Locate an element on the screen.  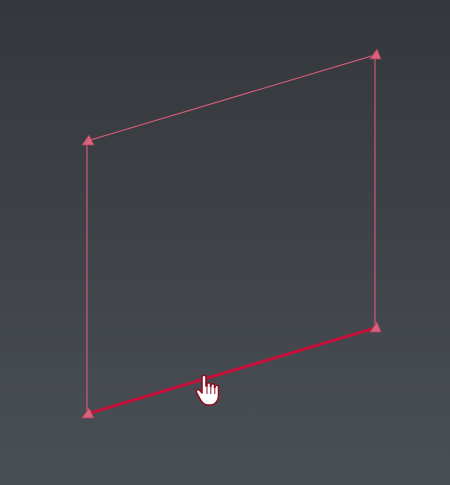
top-edge is located at coordinates (231, 98).